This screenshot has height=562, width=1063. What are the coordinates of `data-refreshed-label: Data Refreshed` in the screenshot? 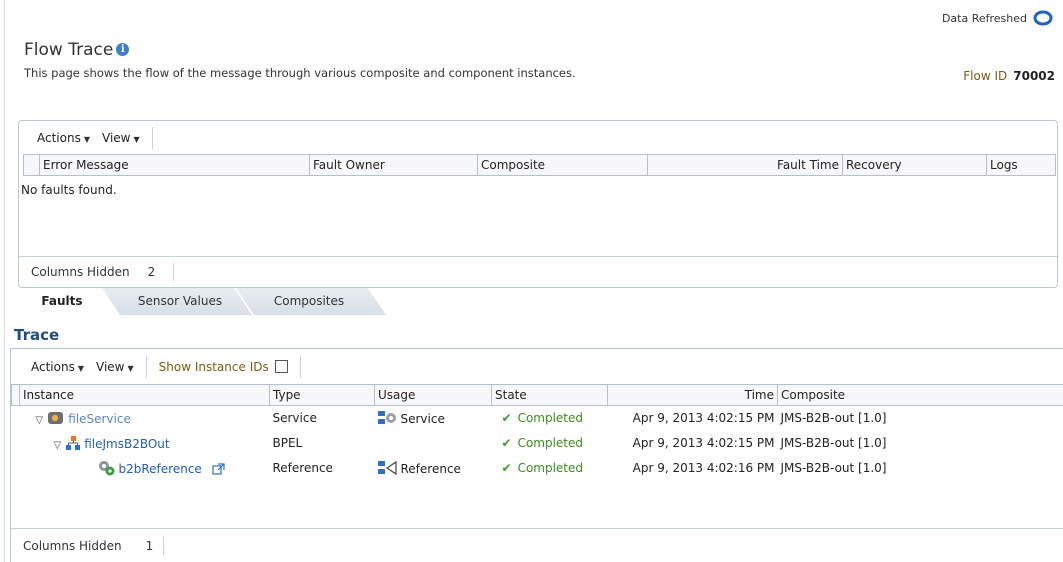 It's located at (984, 18).